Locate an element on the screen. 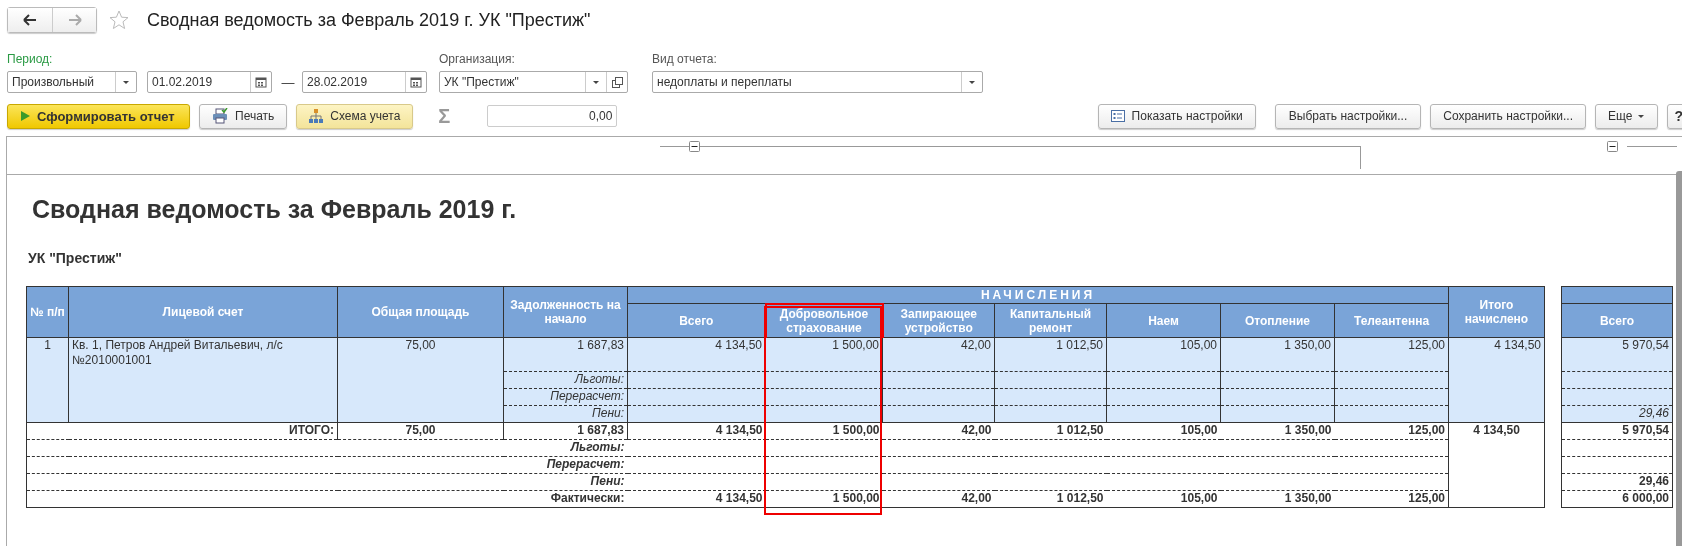  scrollbar is located at coordinates (1679, 358).